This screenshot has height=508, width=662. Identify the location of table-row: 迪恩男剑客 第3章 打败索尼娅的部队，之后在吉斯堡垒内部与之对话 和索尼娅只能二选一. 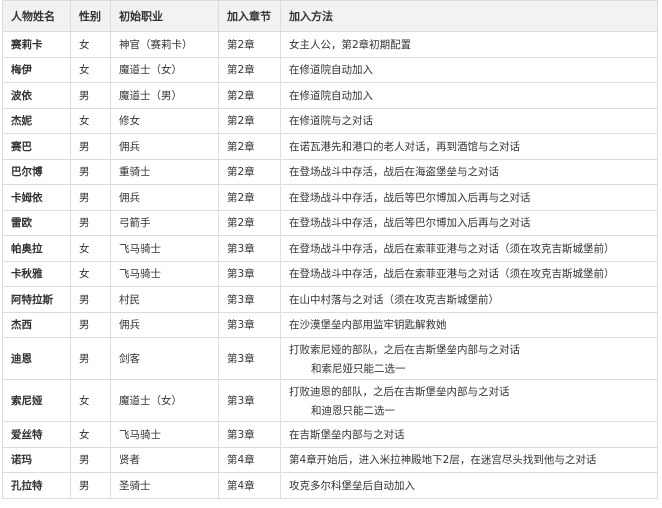
(330, 358).